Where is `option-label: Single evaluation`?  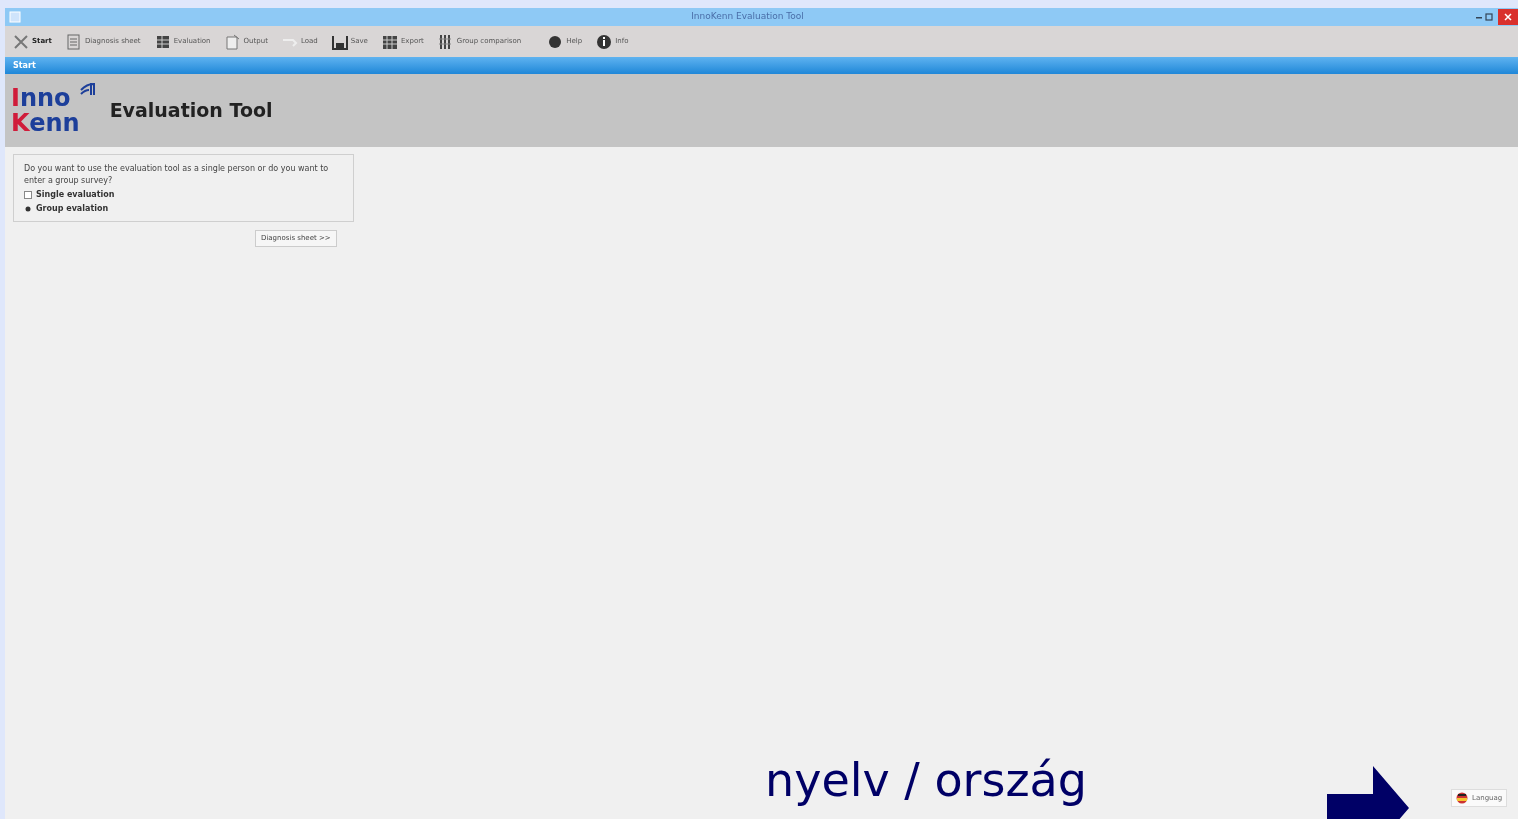
option-label: Single evaluation is located at coordinates (75, 195).